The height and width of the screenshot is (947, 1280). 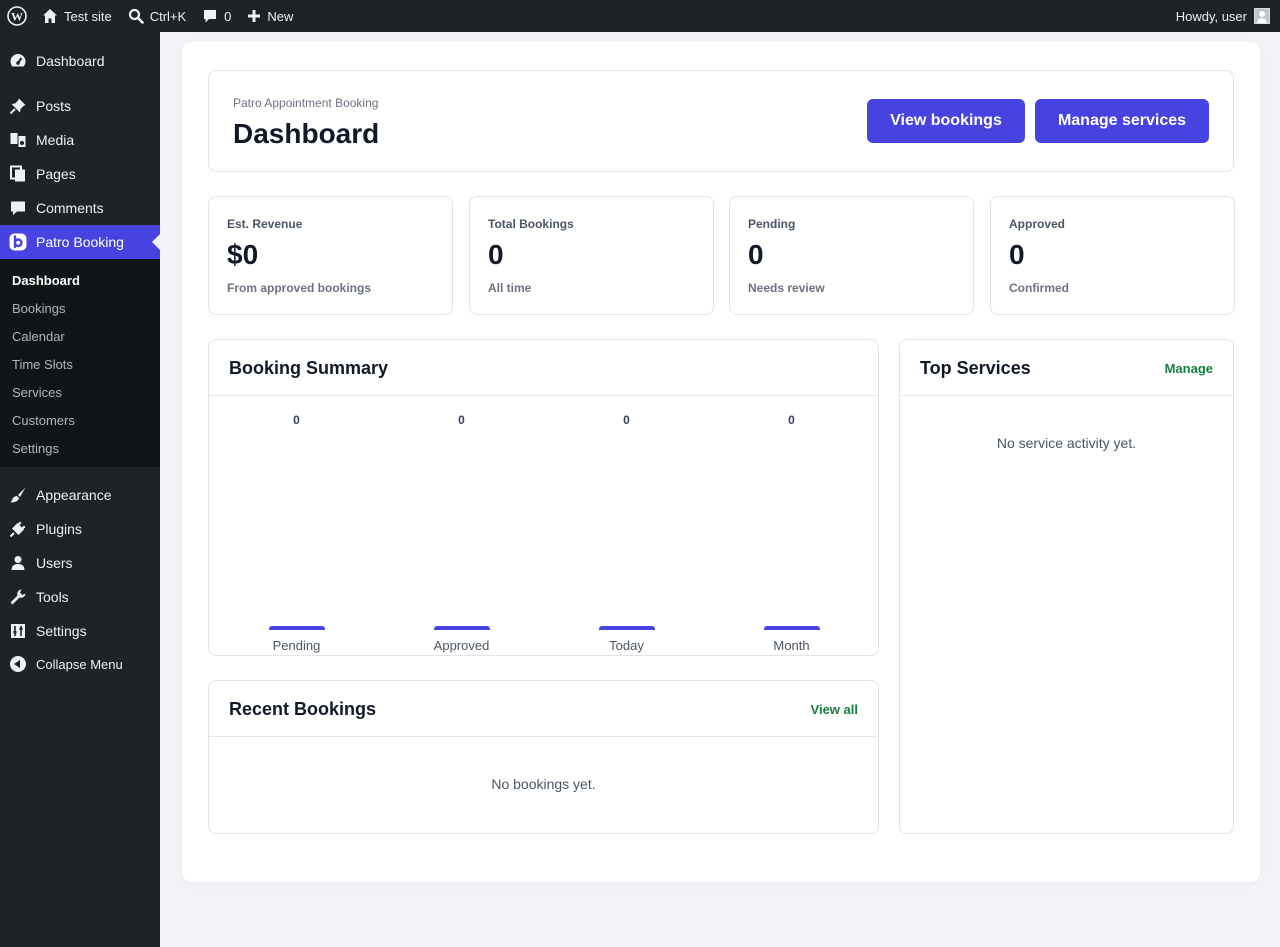 What do you see at coordinates (254, 16) in the screenshot?
I see `plus-icon` at bounding box center [254, 16].